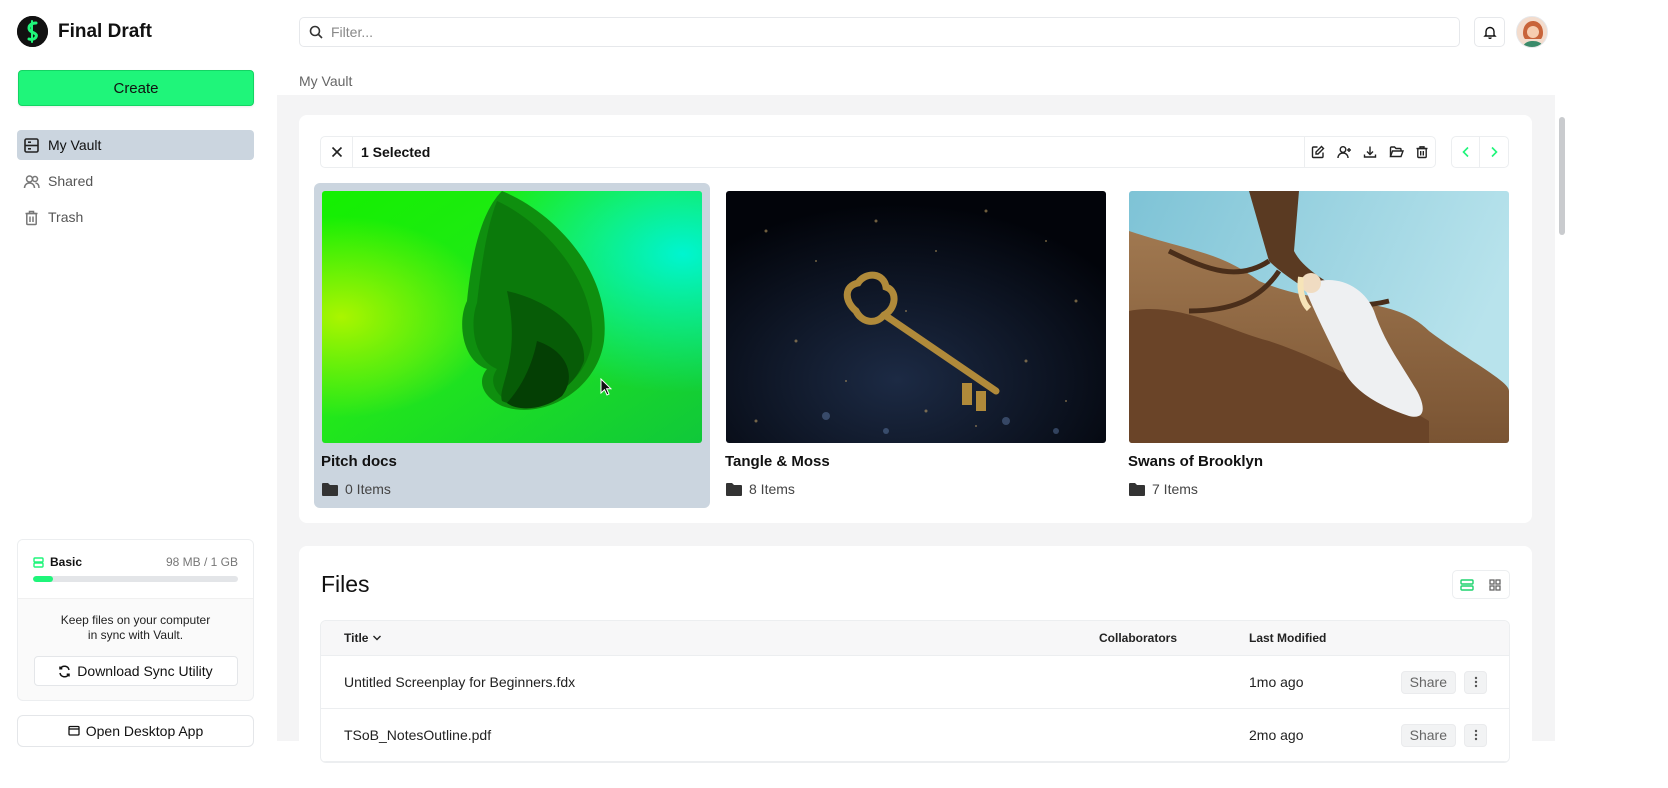  I want to click on sidebar-item-shared: Shared, so click(135, 181).